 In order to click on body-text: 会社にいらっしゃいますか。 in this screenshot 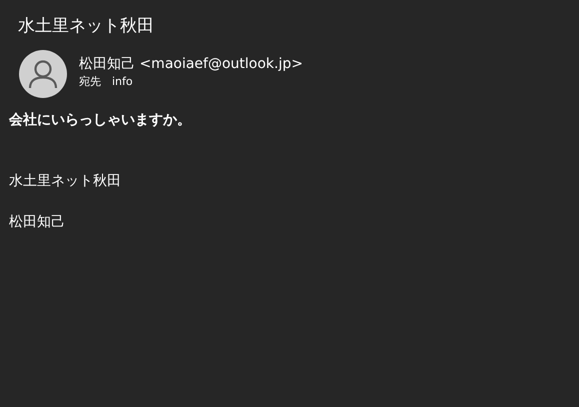, I will do `click(100, 120)`.